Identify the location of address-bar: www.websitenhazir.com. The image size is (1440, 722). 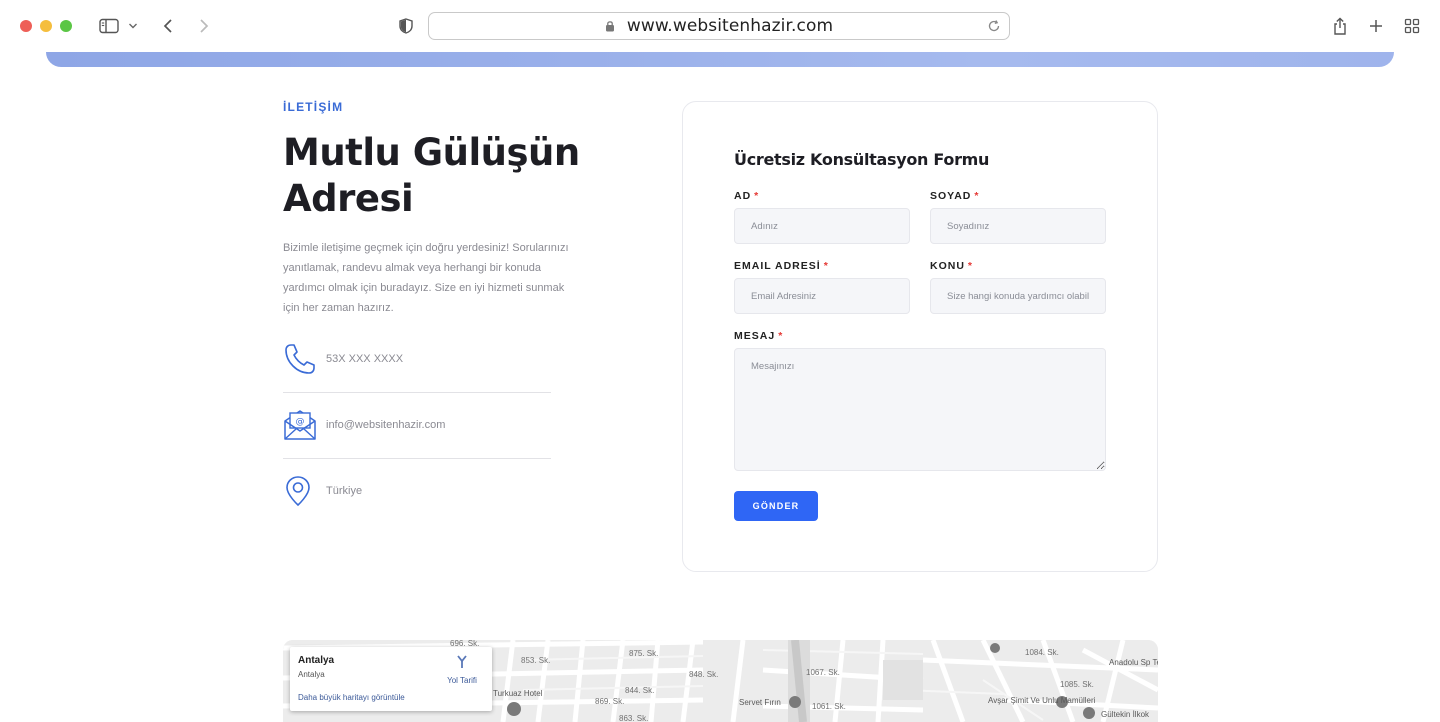
(719, 26).